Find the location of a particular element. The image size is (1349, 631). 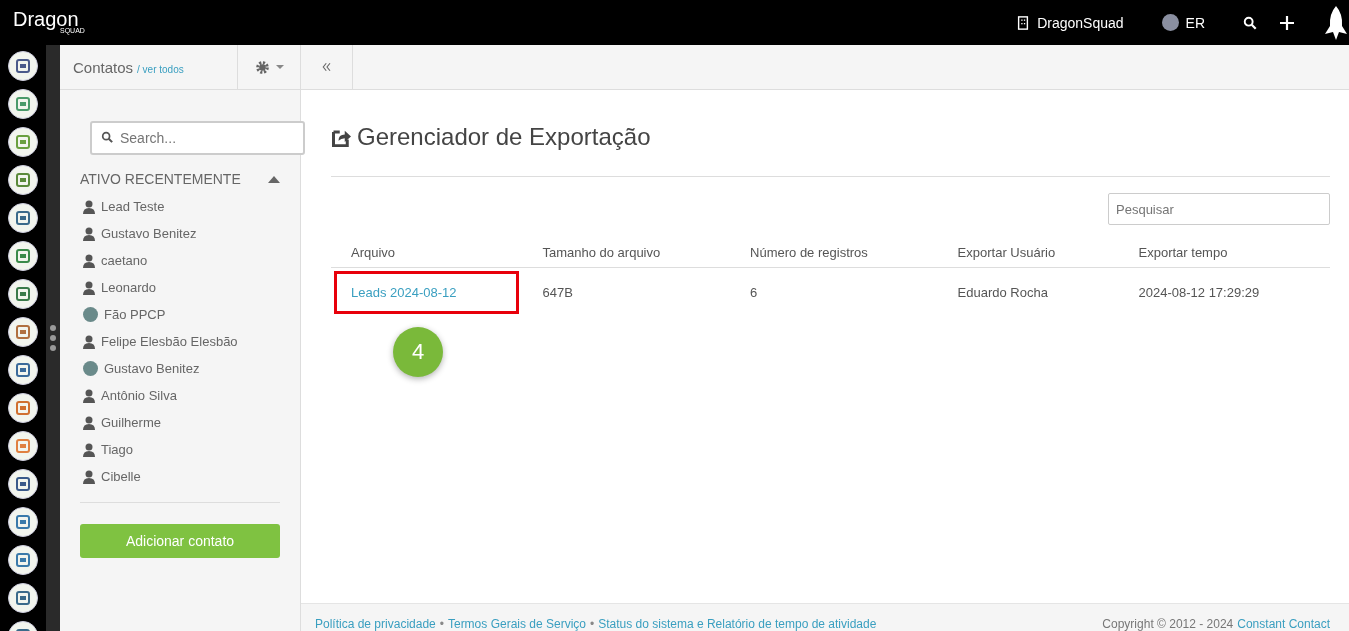

contact-link: caetano is located at coordinates (124, 260).